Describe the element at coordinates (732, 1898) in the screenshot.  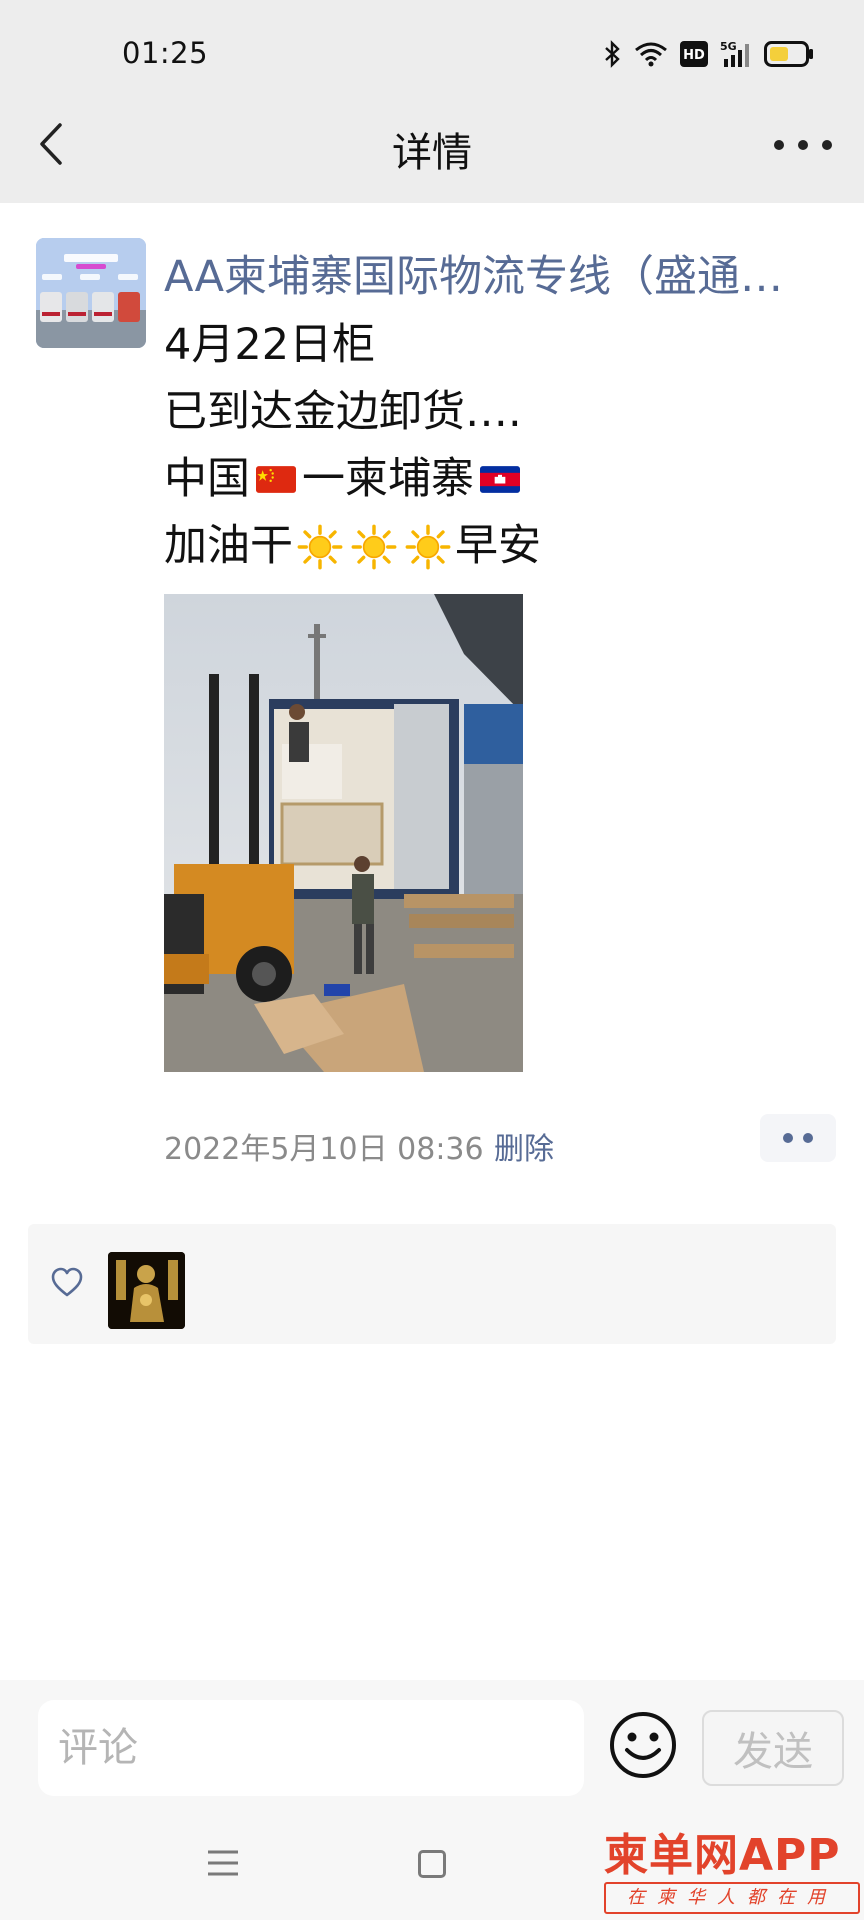
I see `watermark-sub: 在柬华人都在用` at that location.